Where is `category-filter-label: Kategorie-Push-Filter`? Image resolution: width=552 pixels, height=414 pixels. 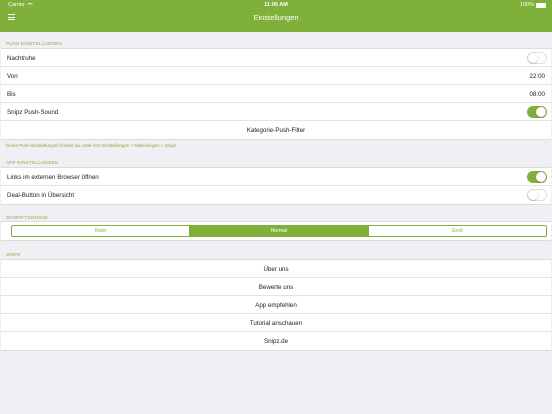
category-filter-label: Kategorie-Push-Filter is located at coordinates (276, 130).